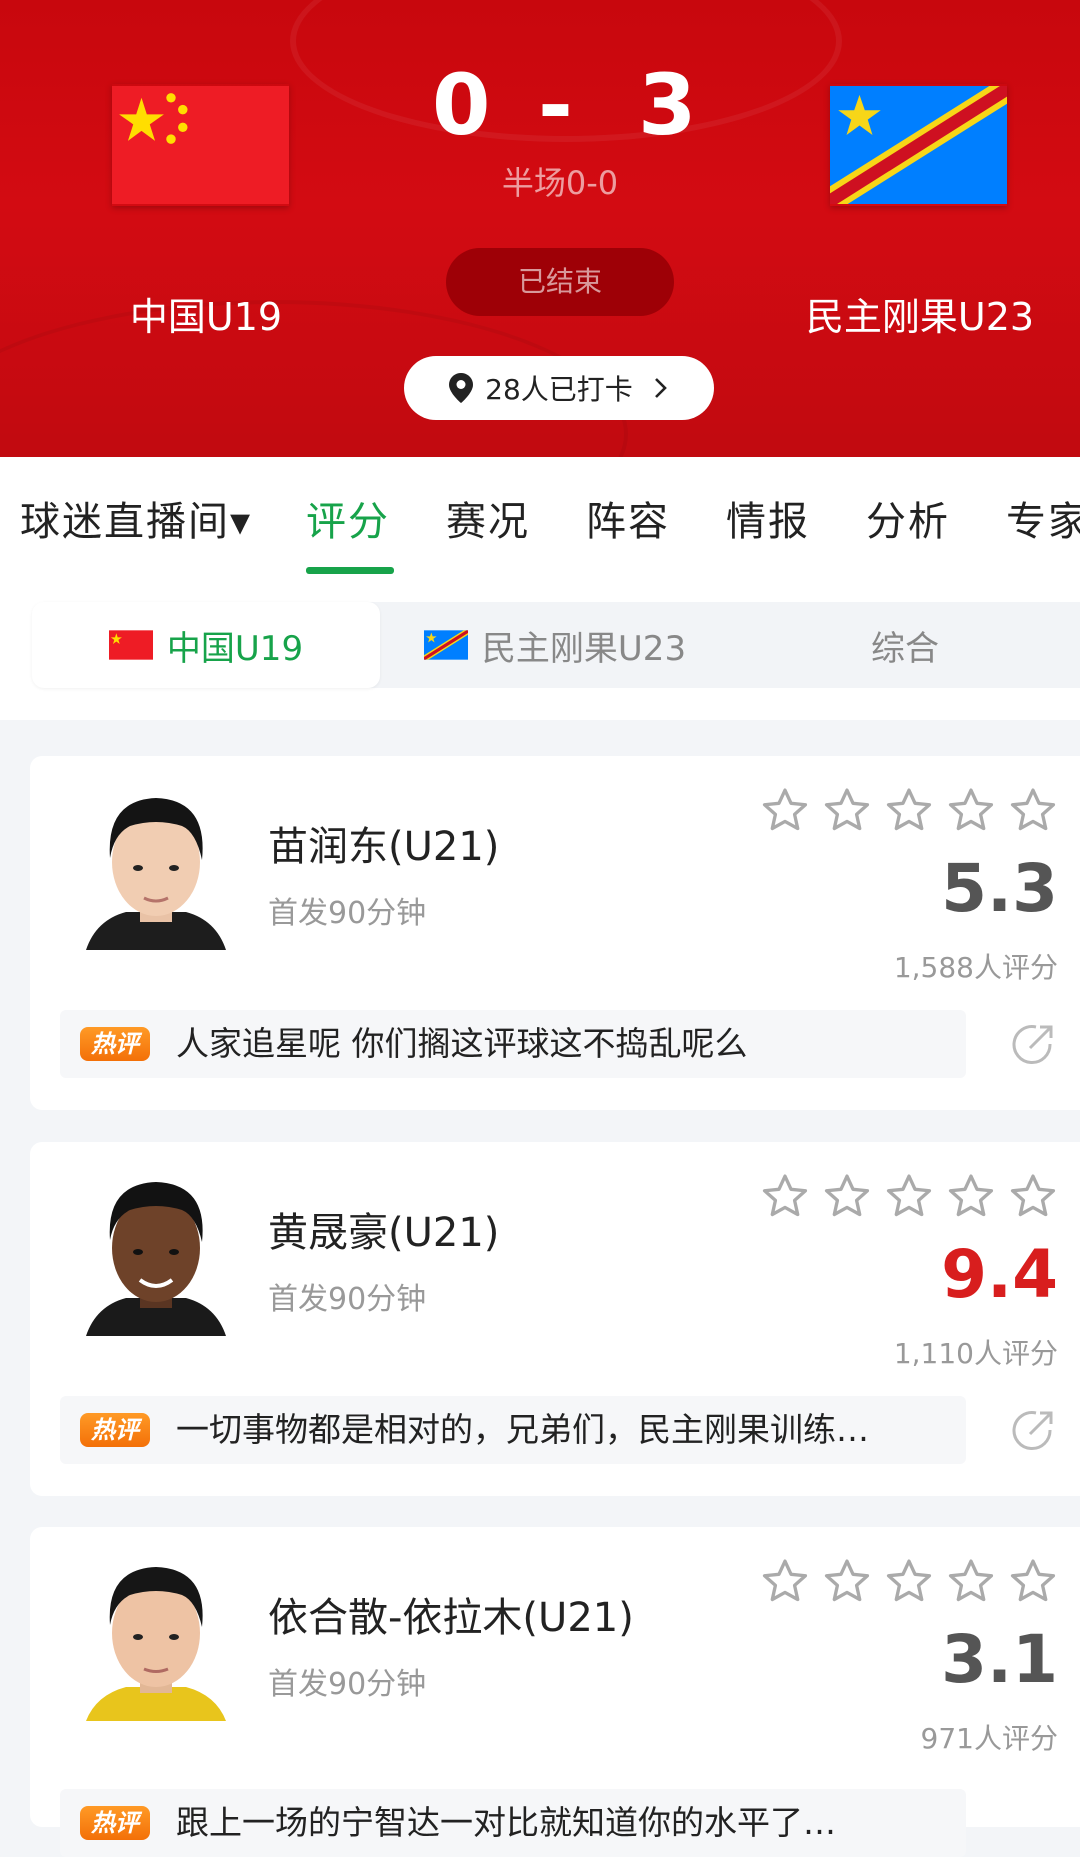 The image size is (1080, 1857). What do you see at coordinates (920, 313) in the screenshot?
I see `away-team-name: 民主刚果U23` at bounding box center [920, 313].